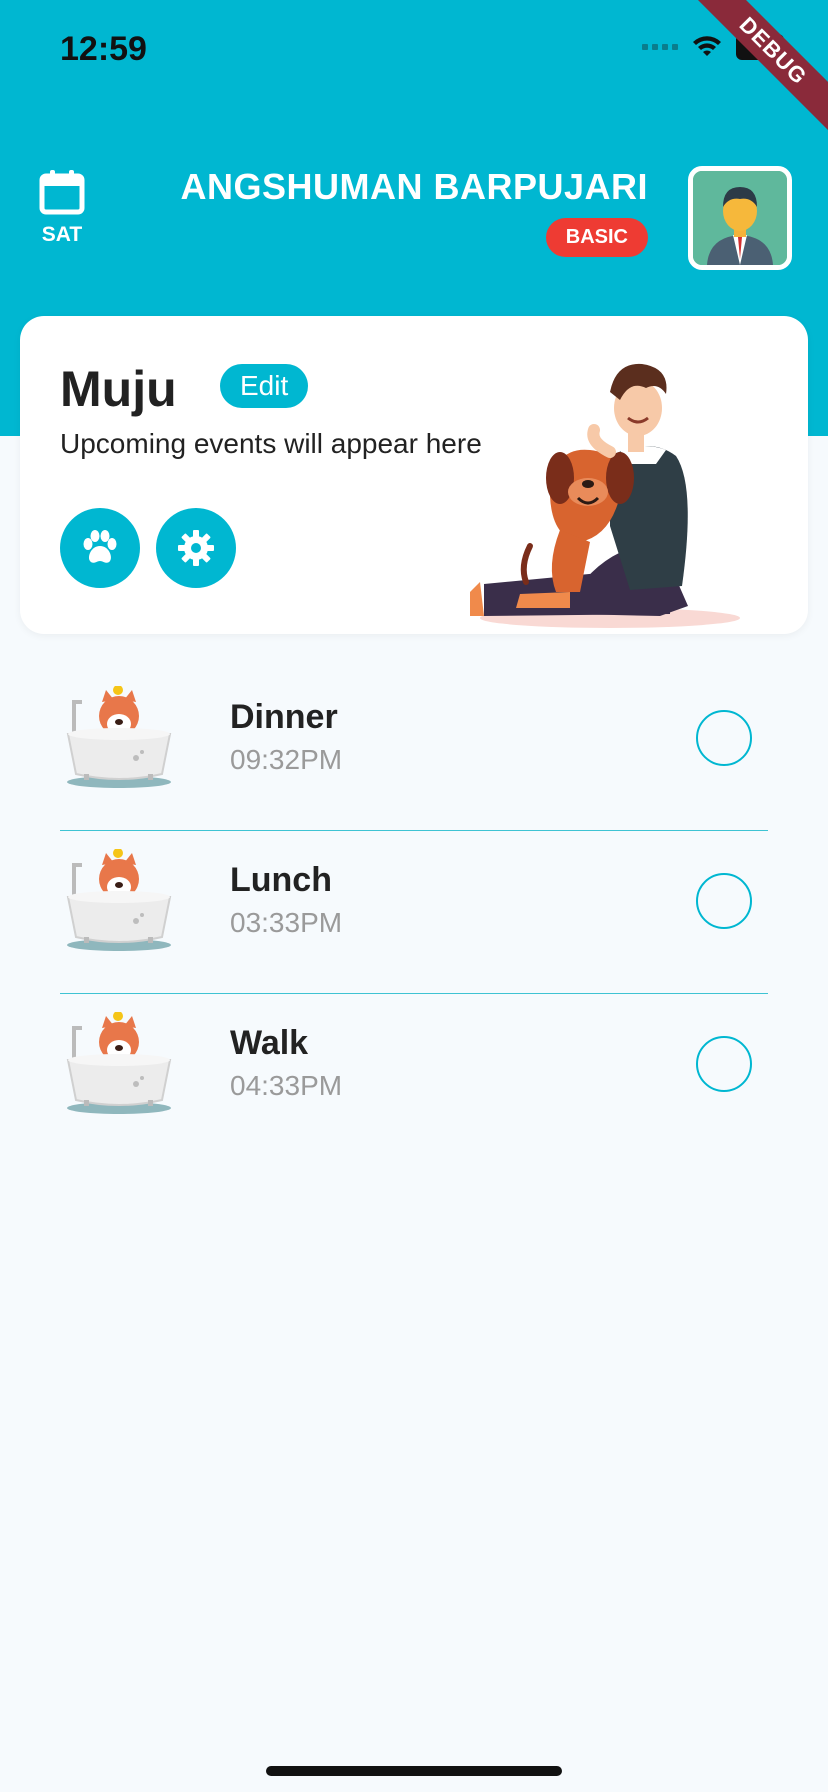  I want to click on home-indicator, so click(414, 1771).